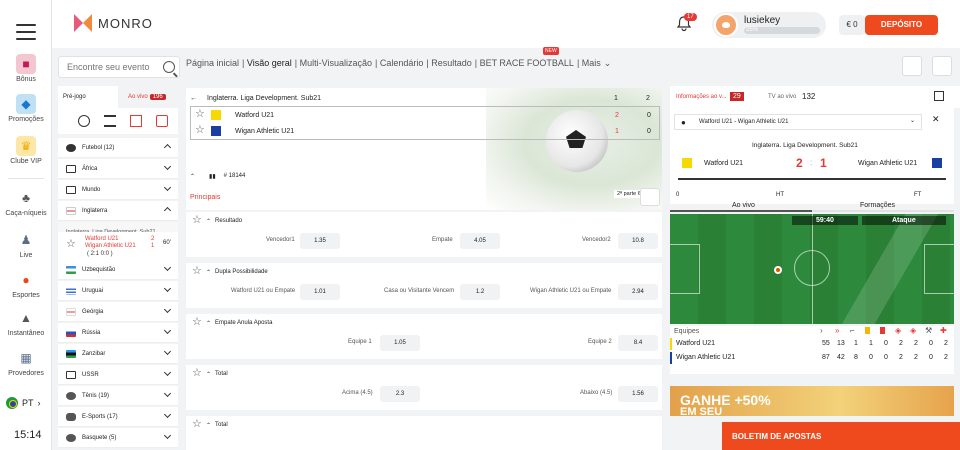  What do you see at coordinates (118, 211) in the screenshot?
I see `country-row: Inglaterra` at bounding box center [118, 211].